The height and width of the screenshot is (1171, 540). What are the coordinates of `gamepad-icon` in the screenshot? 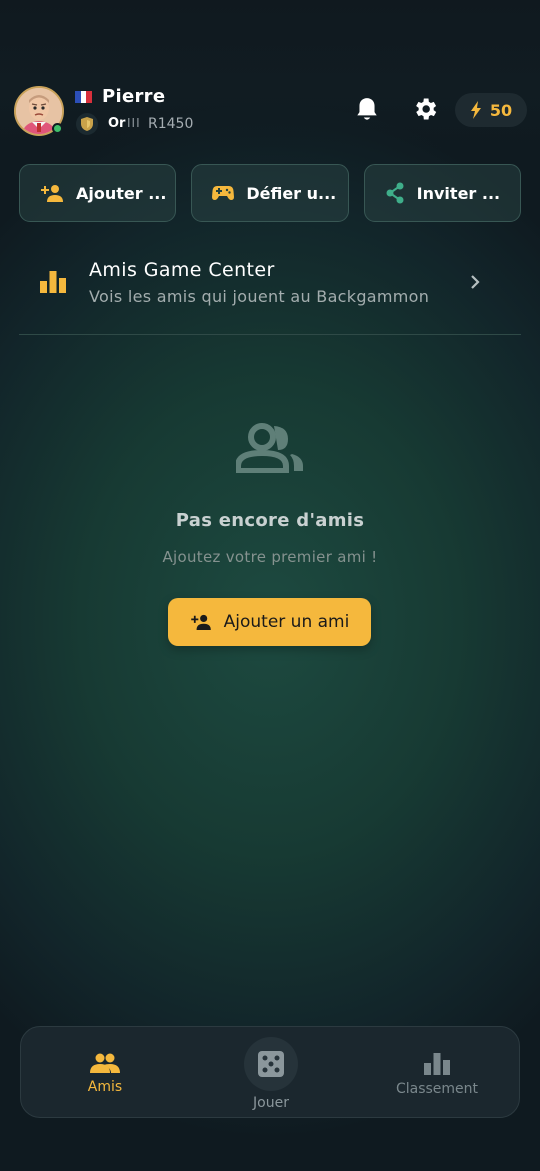 It's located at (223, 193).